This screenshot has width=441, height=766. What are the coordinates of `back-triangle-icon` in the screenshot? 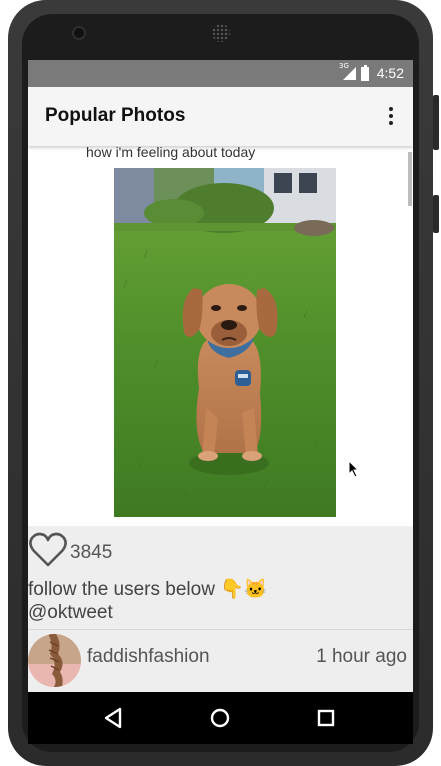 It's located at (114, 718).